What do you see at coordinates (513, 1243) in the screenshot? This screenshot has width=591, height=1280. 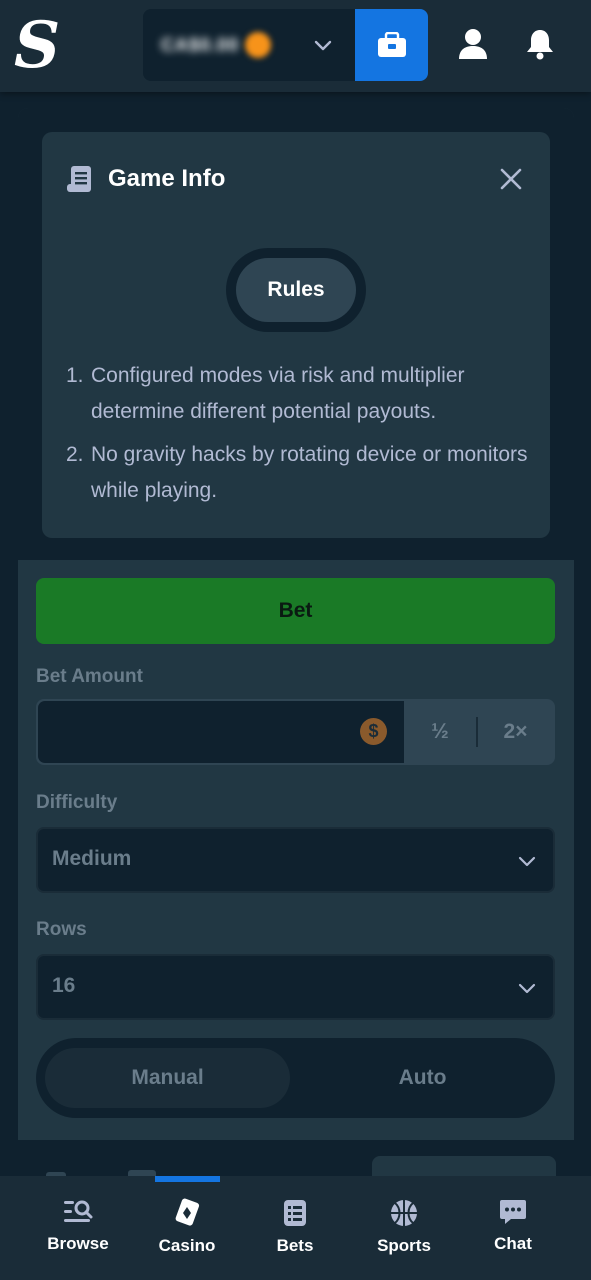 I see `nav-label: Chat` at bounding box center [513, 1243].